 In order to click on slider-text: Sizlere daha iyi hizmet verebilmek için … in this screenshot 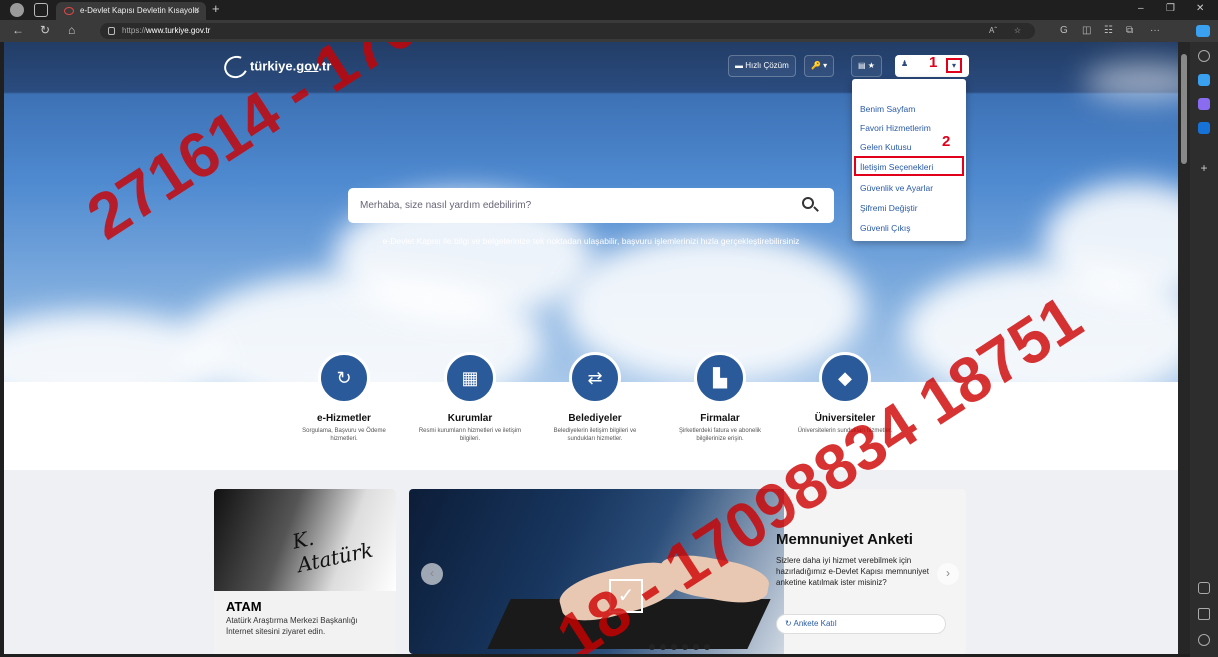, I will do `click(852, 571)`.